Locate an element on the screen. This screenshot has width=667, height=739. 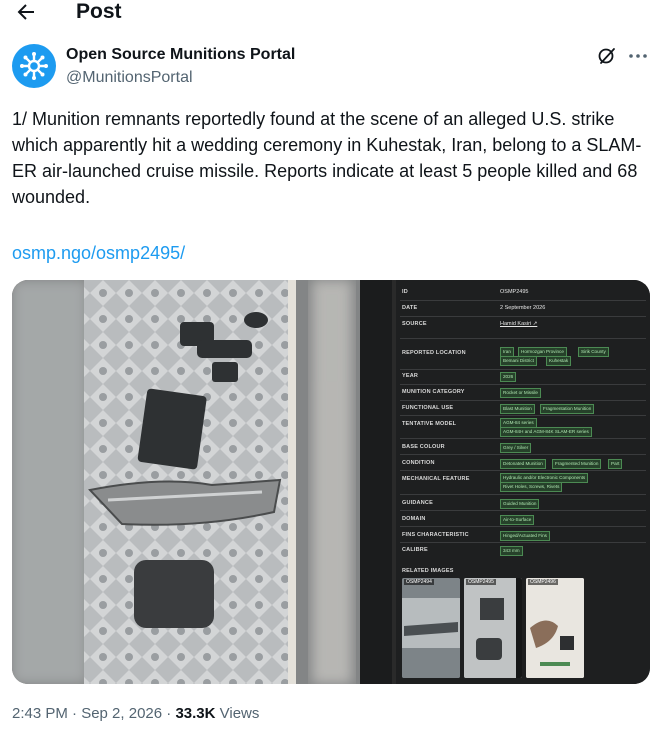
card-fins-label: FINS CHARACTERISTIC is located at coordinates (435, 535).